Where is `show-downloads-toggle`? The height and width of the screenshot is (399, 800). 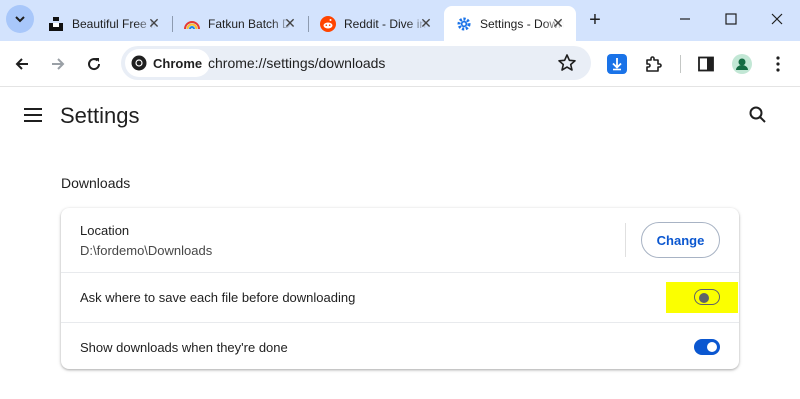 show-downloads-toggle is located at coordinates (707, 347).